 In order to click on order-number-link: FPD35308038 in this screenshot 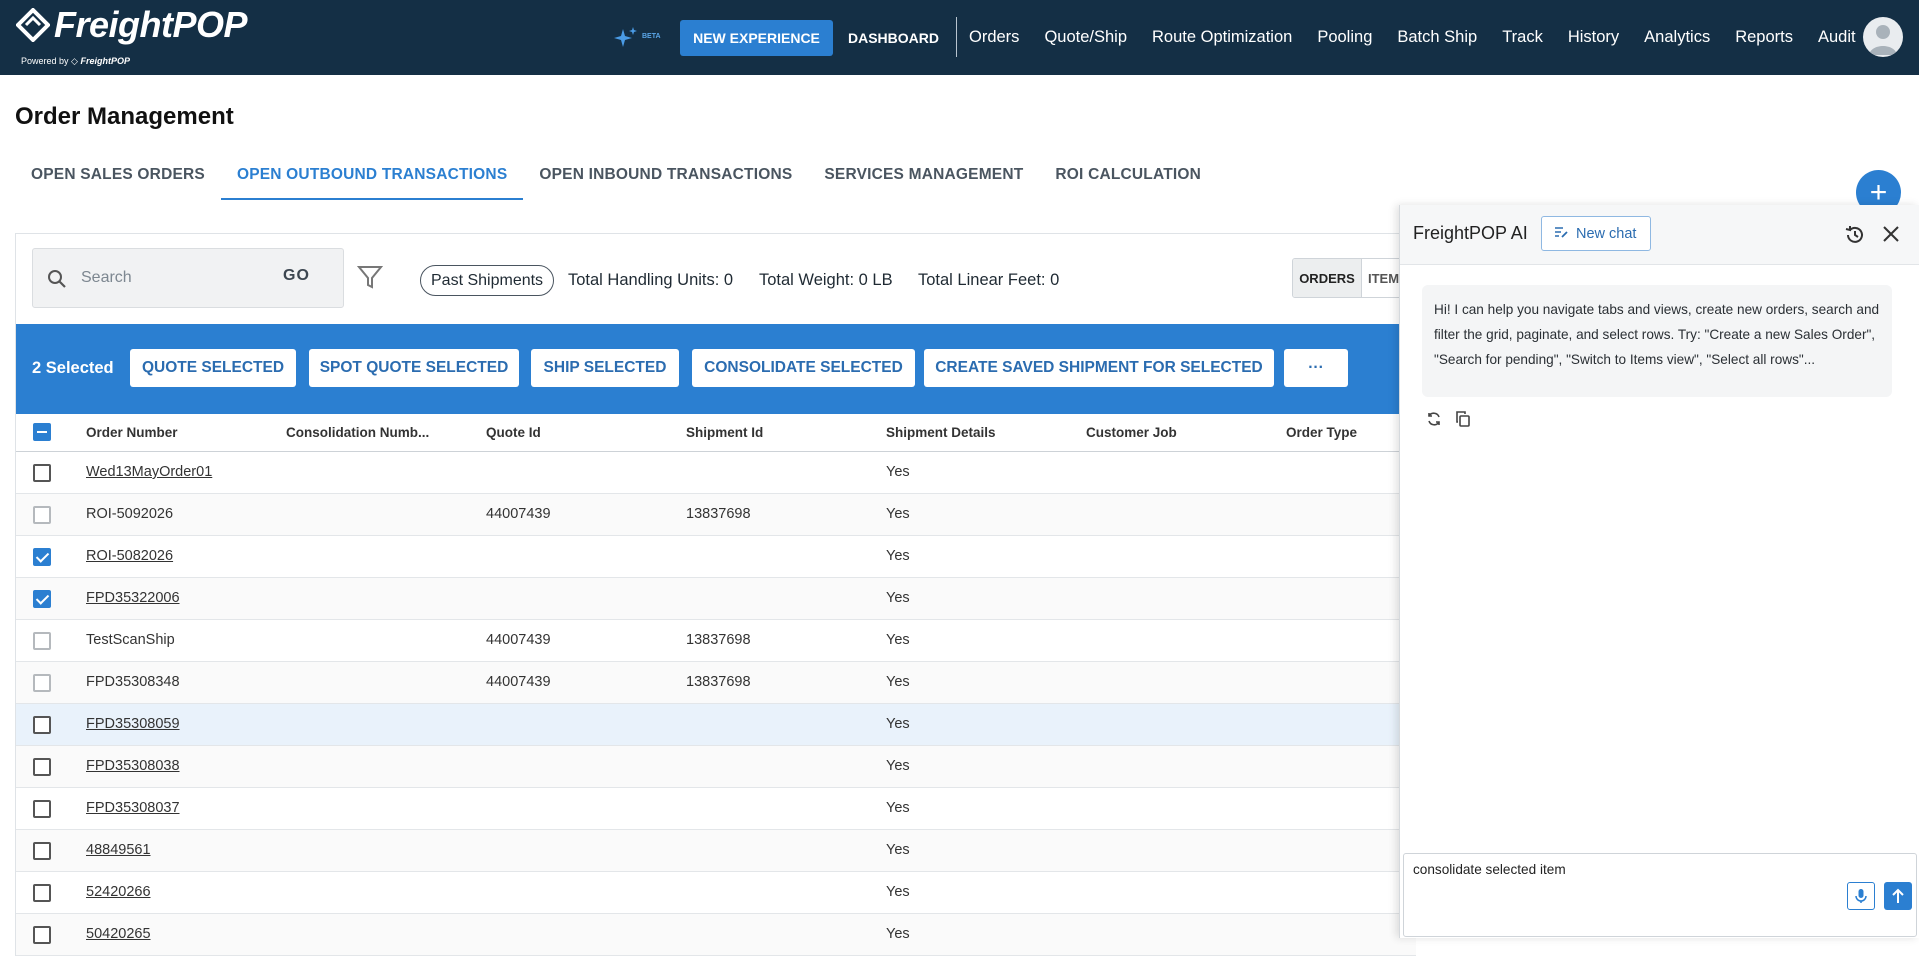, I will do `click(133, 766)`.